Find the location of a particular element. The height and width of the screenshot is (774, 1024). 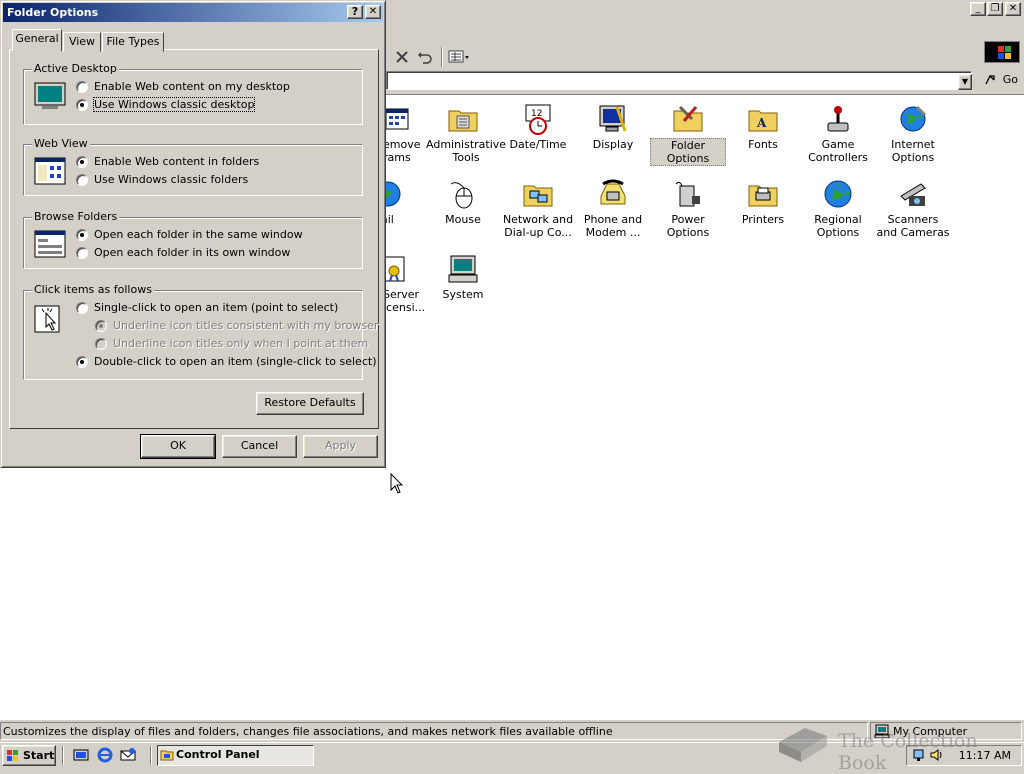

pointer-click-icon is located at coordinates (47, 319).